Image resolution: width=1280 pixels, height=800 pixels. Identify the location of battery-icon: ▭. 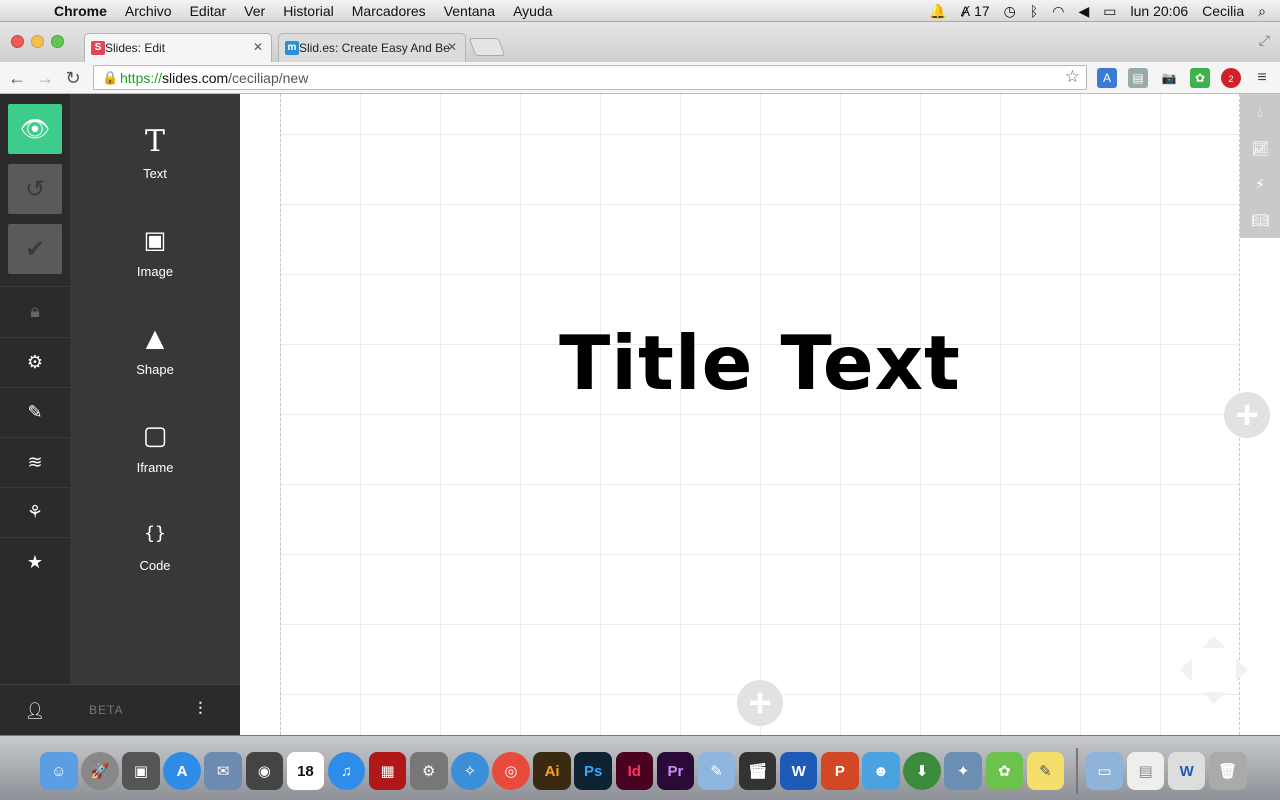
(1109, 11).